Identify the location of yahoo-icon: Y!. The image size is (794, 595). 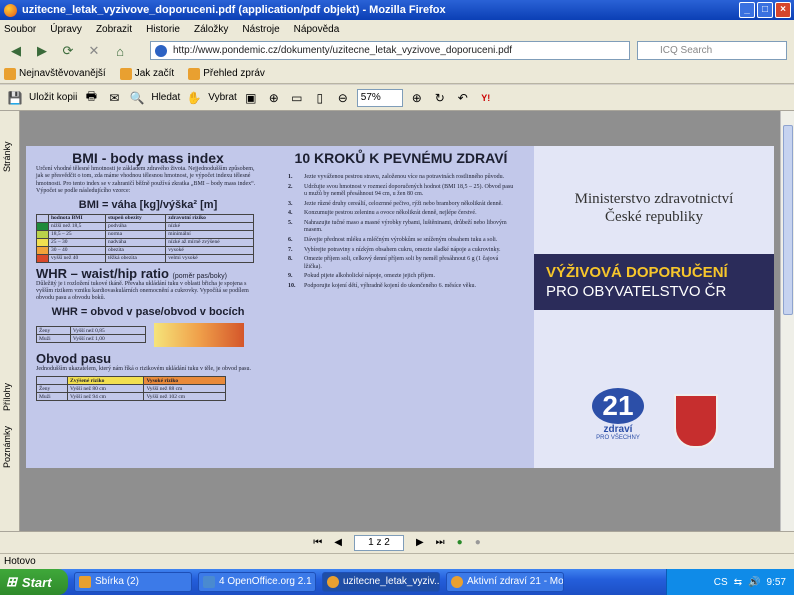
(486, 98).